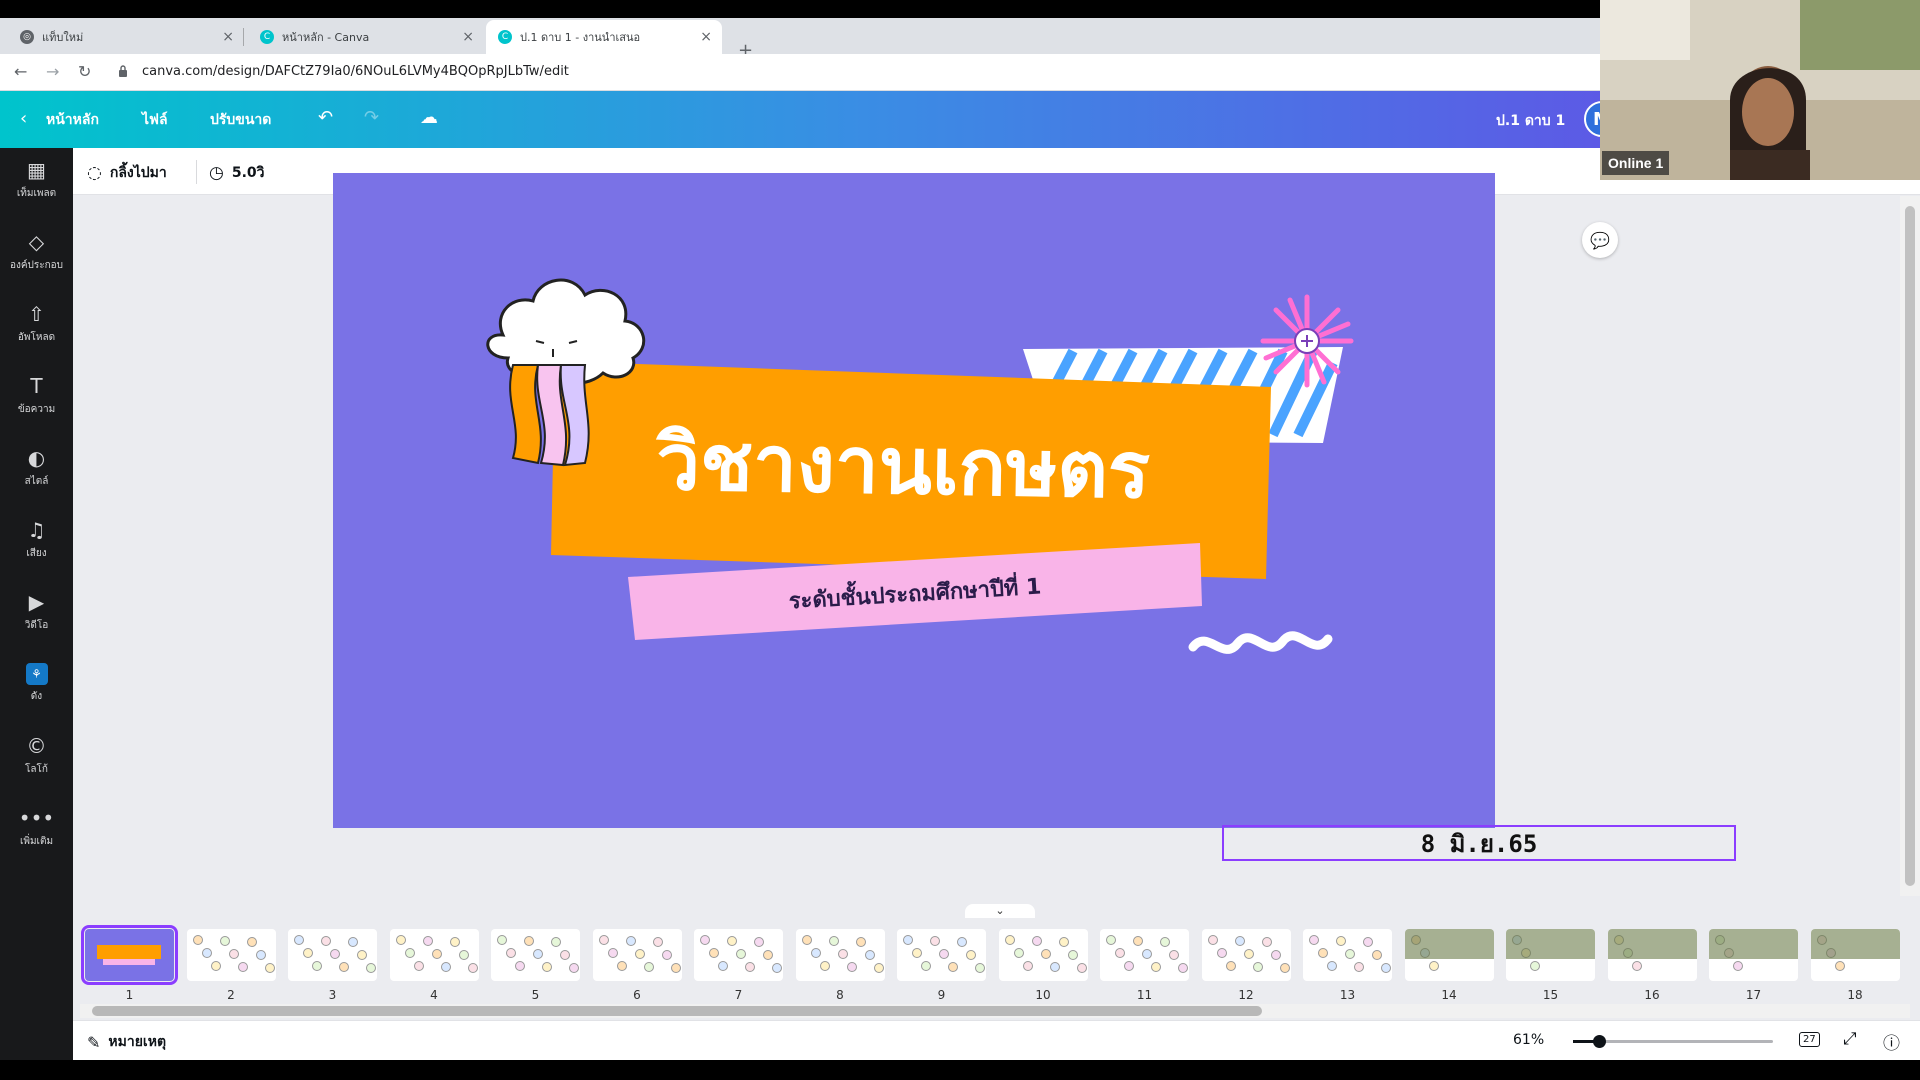 The image size is (1920, 1080). I want to click on document-title: ป.1 ดาบ 1, so click(1530, 121).